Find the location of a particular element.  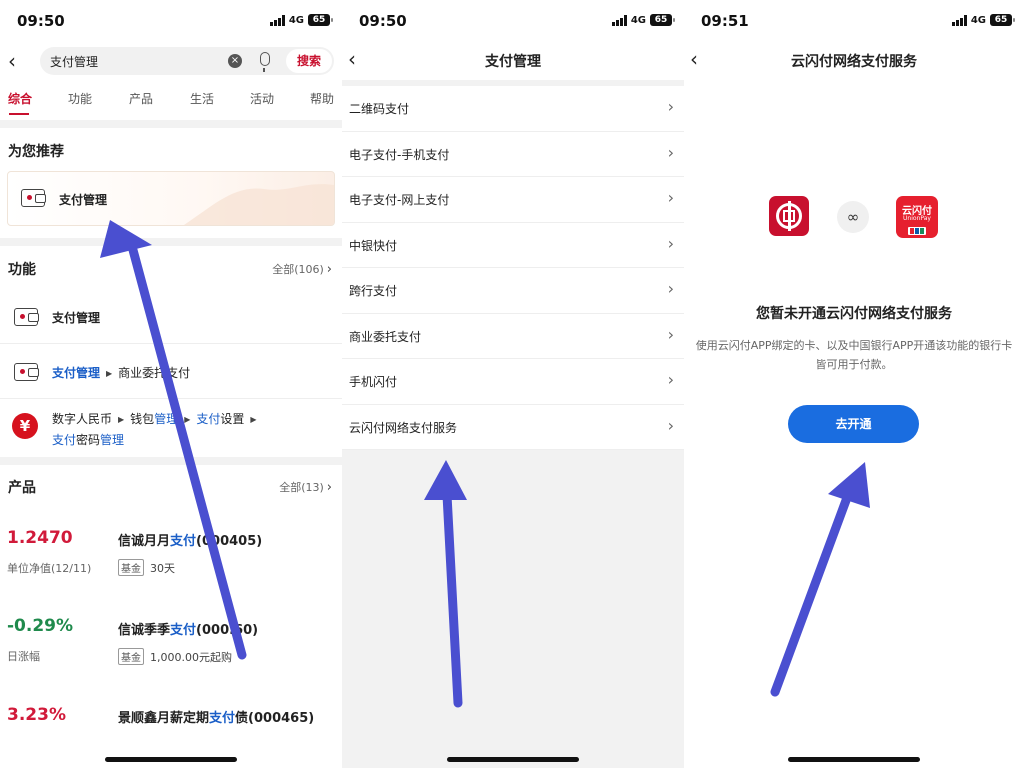

products-title: 产品 is located at coordinates (22, 488).